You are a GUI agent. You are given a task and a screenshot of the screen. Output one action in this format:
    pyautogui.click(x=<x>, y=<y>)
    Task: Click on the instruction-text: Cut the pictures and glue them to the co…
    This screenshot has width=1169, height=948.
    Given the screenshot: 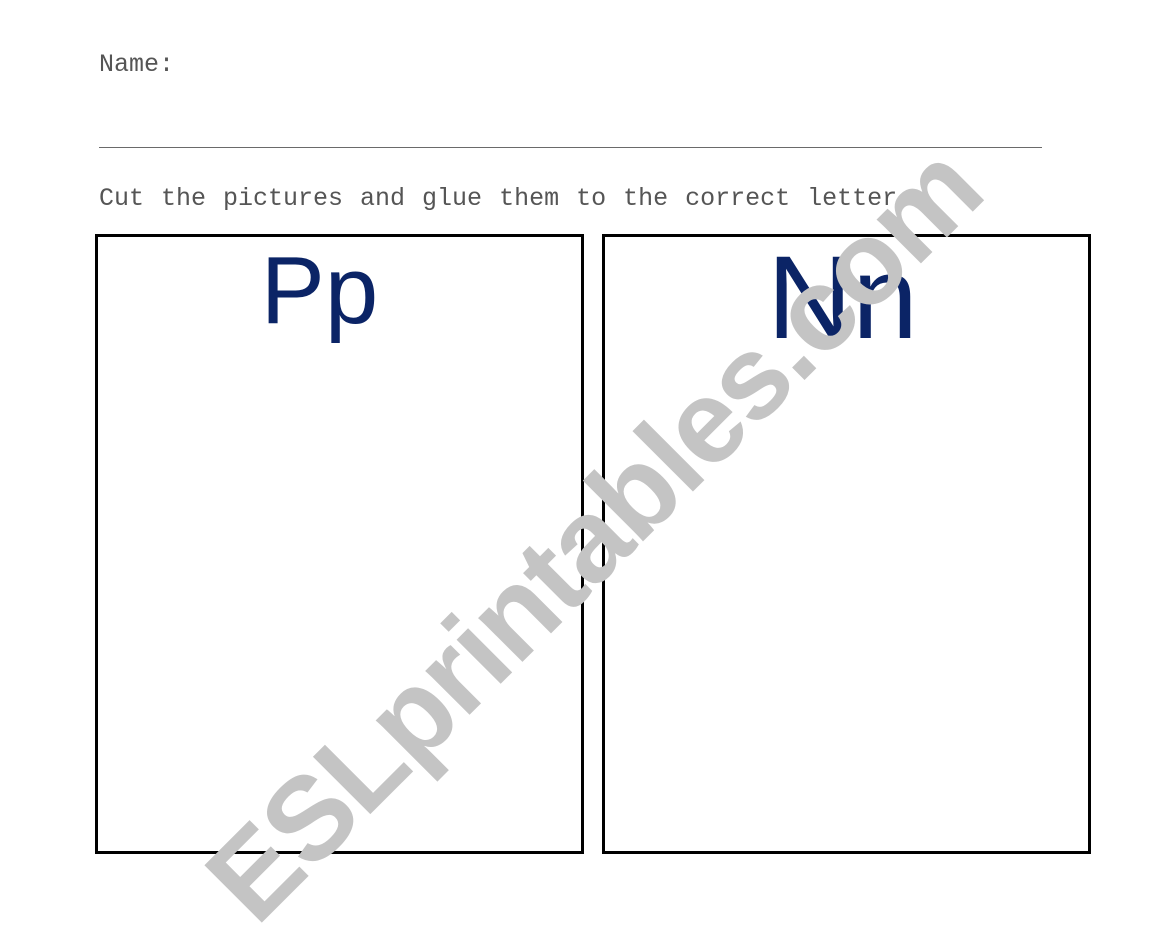 What is the action you would take?
    pyautogui.click(x=498, y=198)
    